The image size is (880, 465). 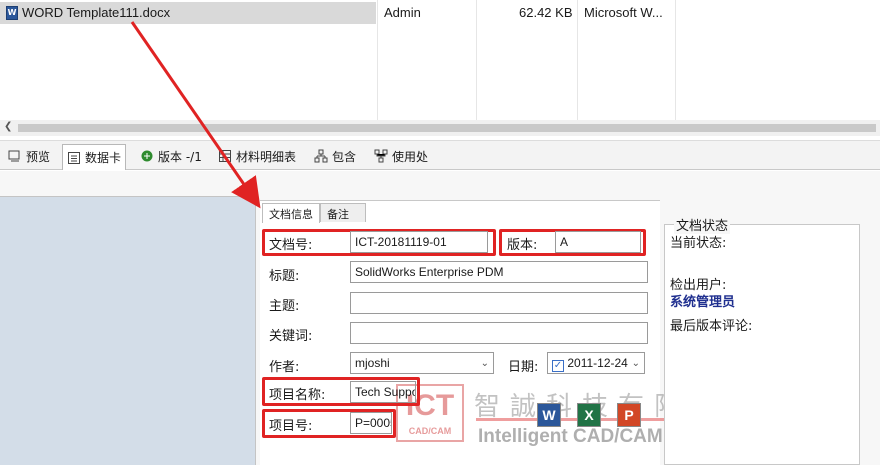 I want to click on annotation-arrow, so click(x=195, y=115).